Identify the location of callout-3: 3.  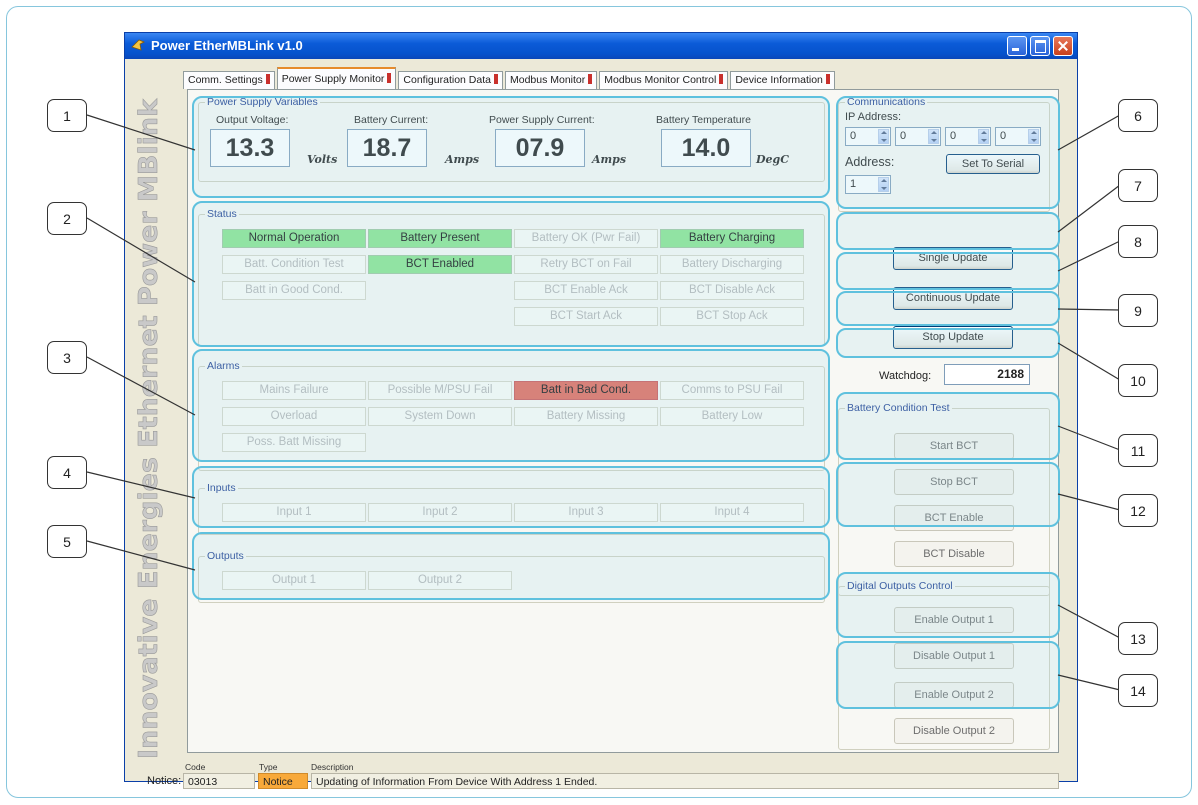
(67, 357).